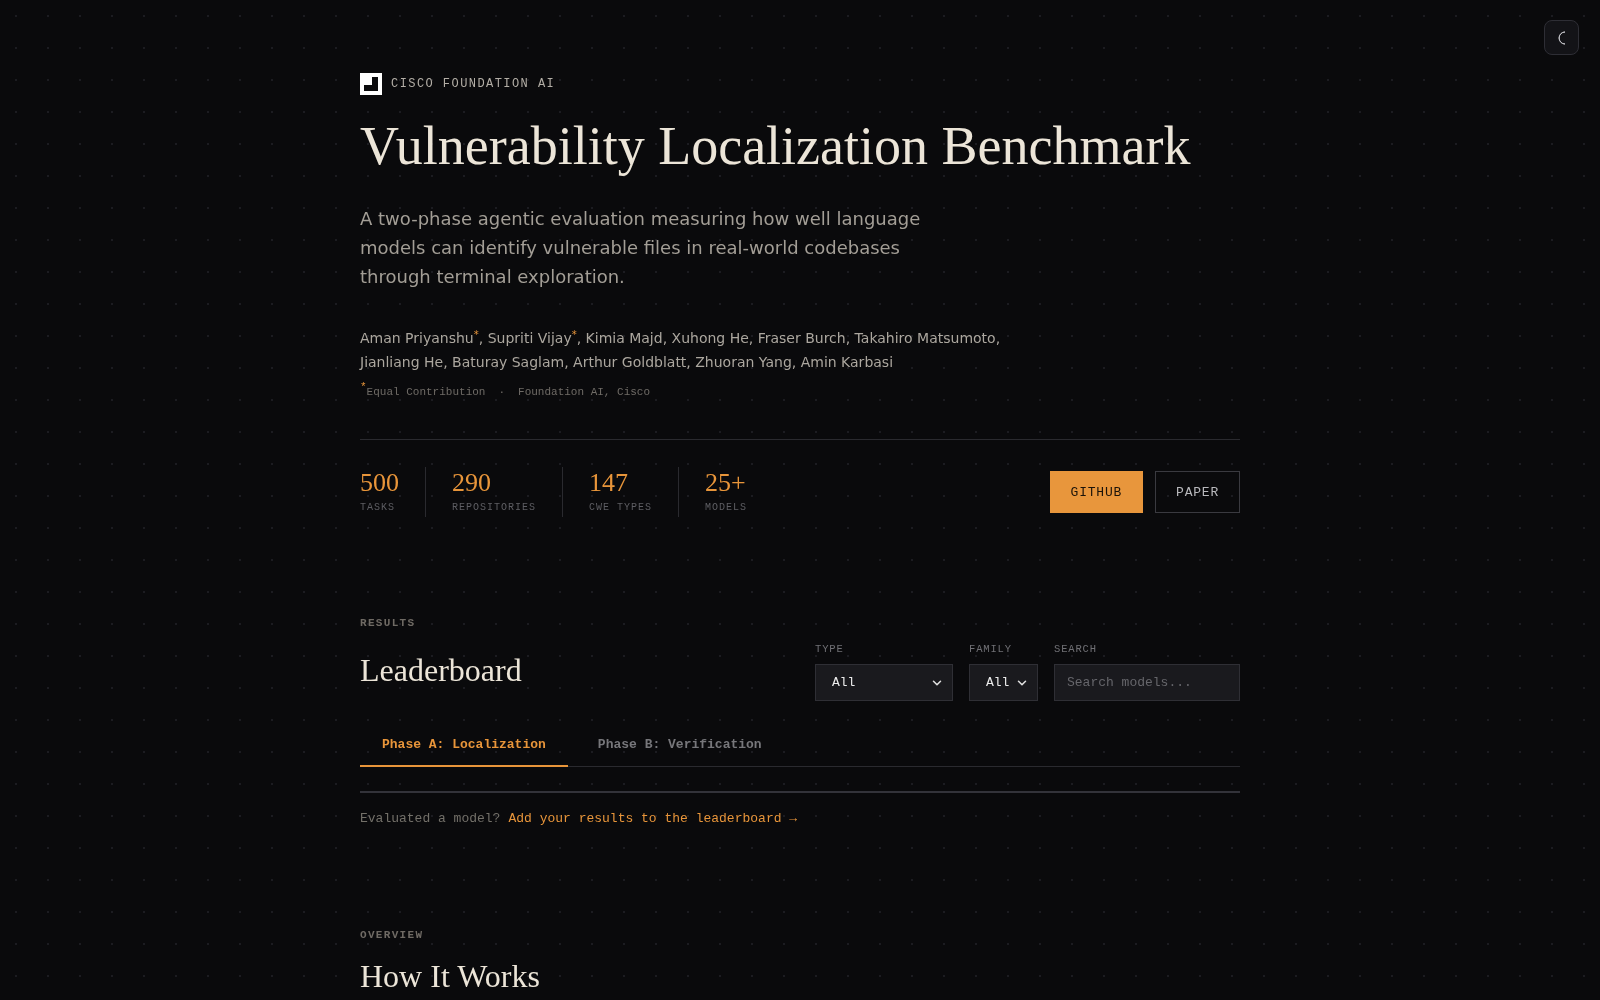 This screenshot has width=1600, height=1000. I want to click on moon-icon, so click(1561, 37).